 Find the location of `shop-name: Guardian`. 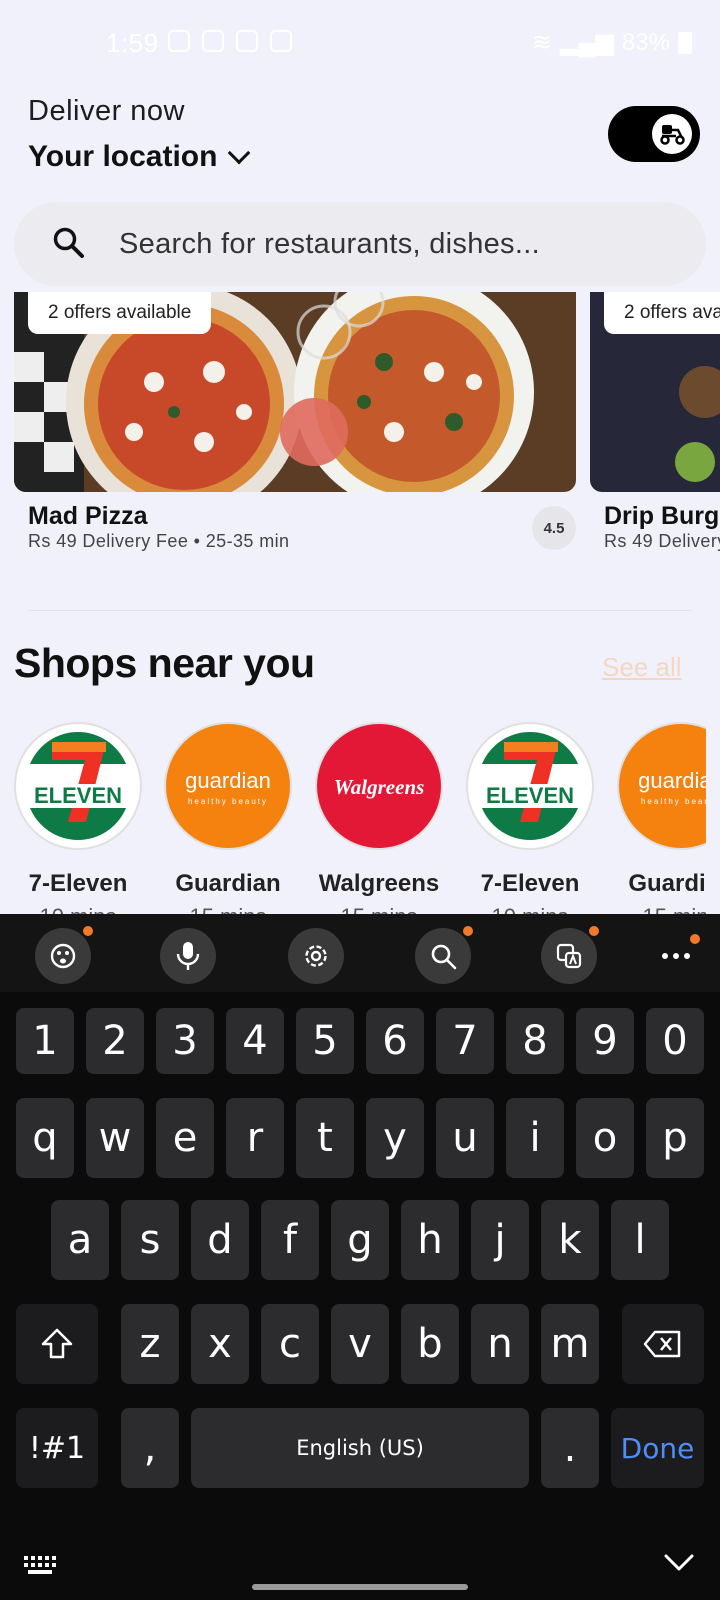

shop-name: Guardian is located at coordinates (667, 883).